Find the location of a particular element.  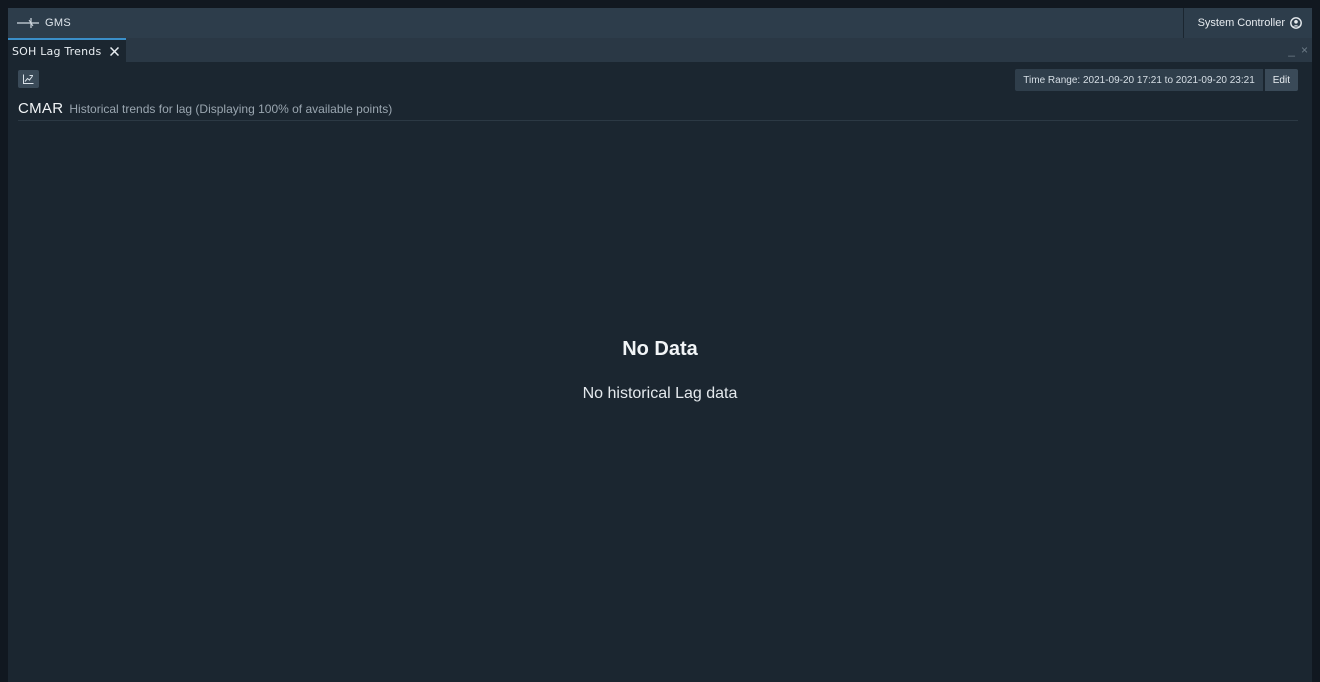

user-icon is located at coordinates (1296, 23).